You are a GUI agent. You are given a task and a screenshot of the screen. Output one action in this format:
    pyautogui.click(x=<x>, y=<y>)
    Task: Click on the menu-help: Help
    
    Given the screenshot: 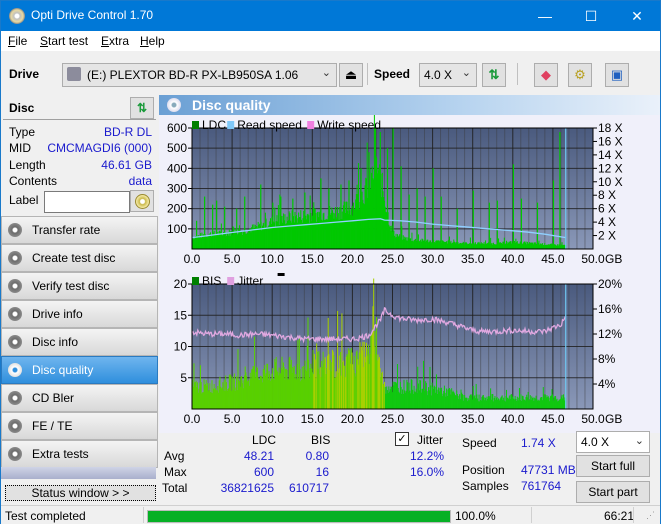 What is the action you would take?
    pyautogui.click(x=152, y=41)
    